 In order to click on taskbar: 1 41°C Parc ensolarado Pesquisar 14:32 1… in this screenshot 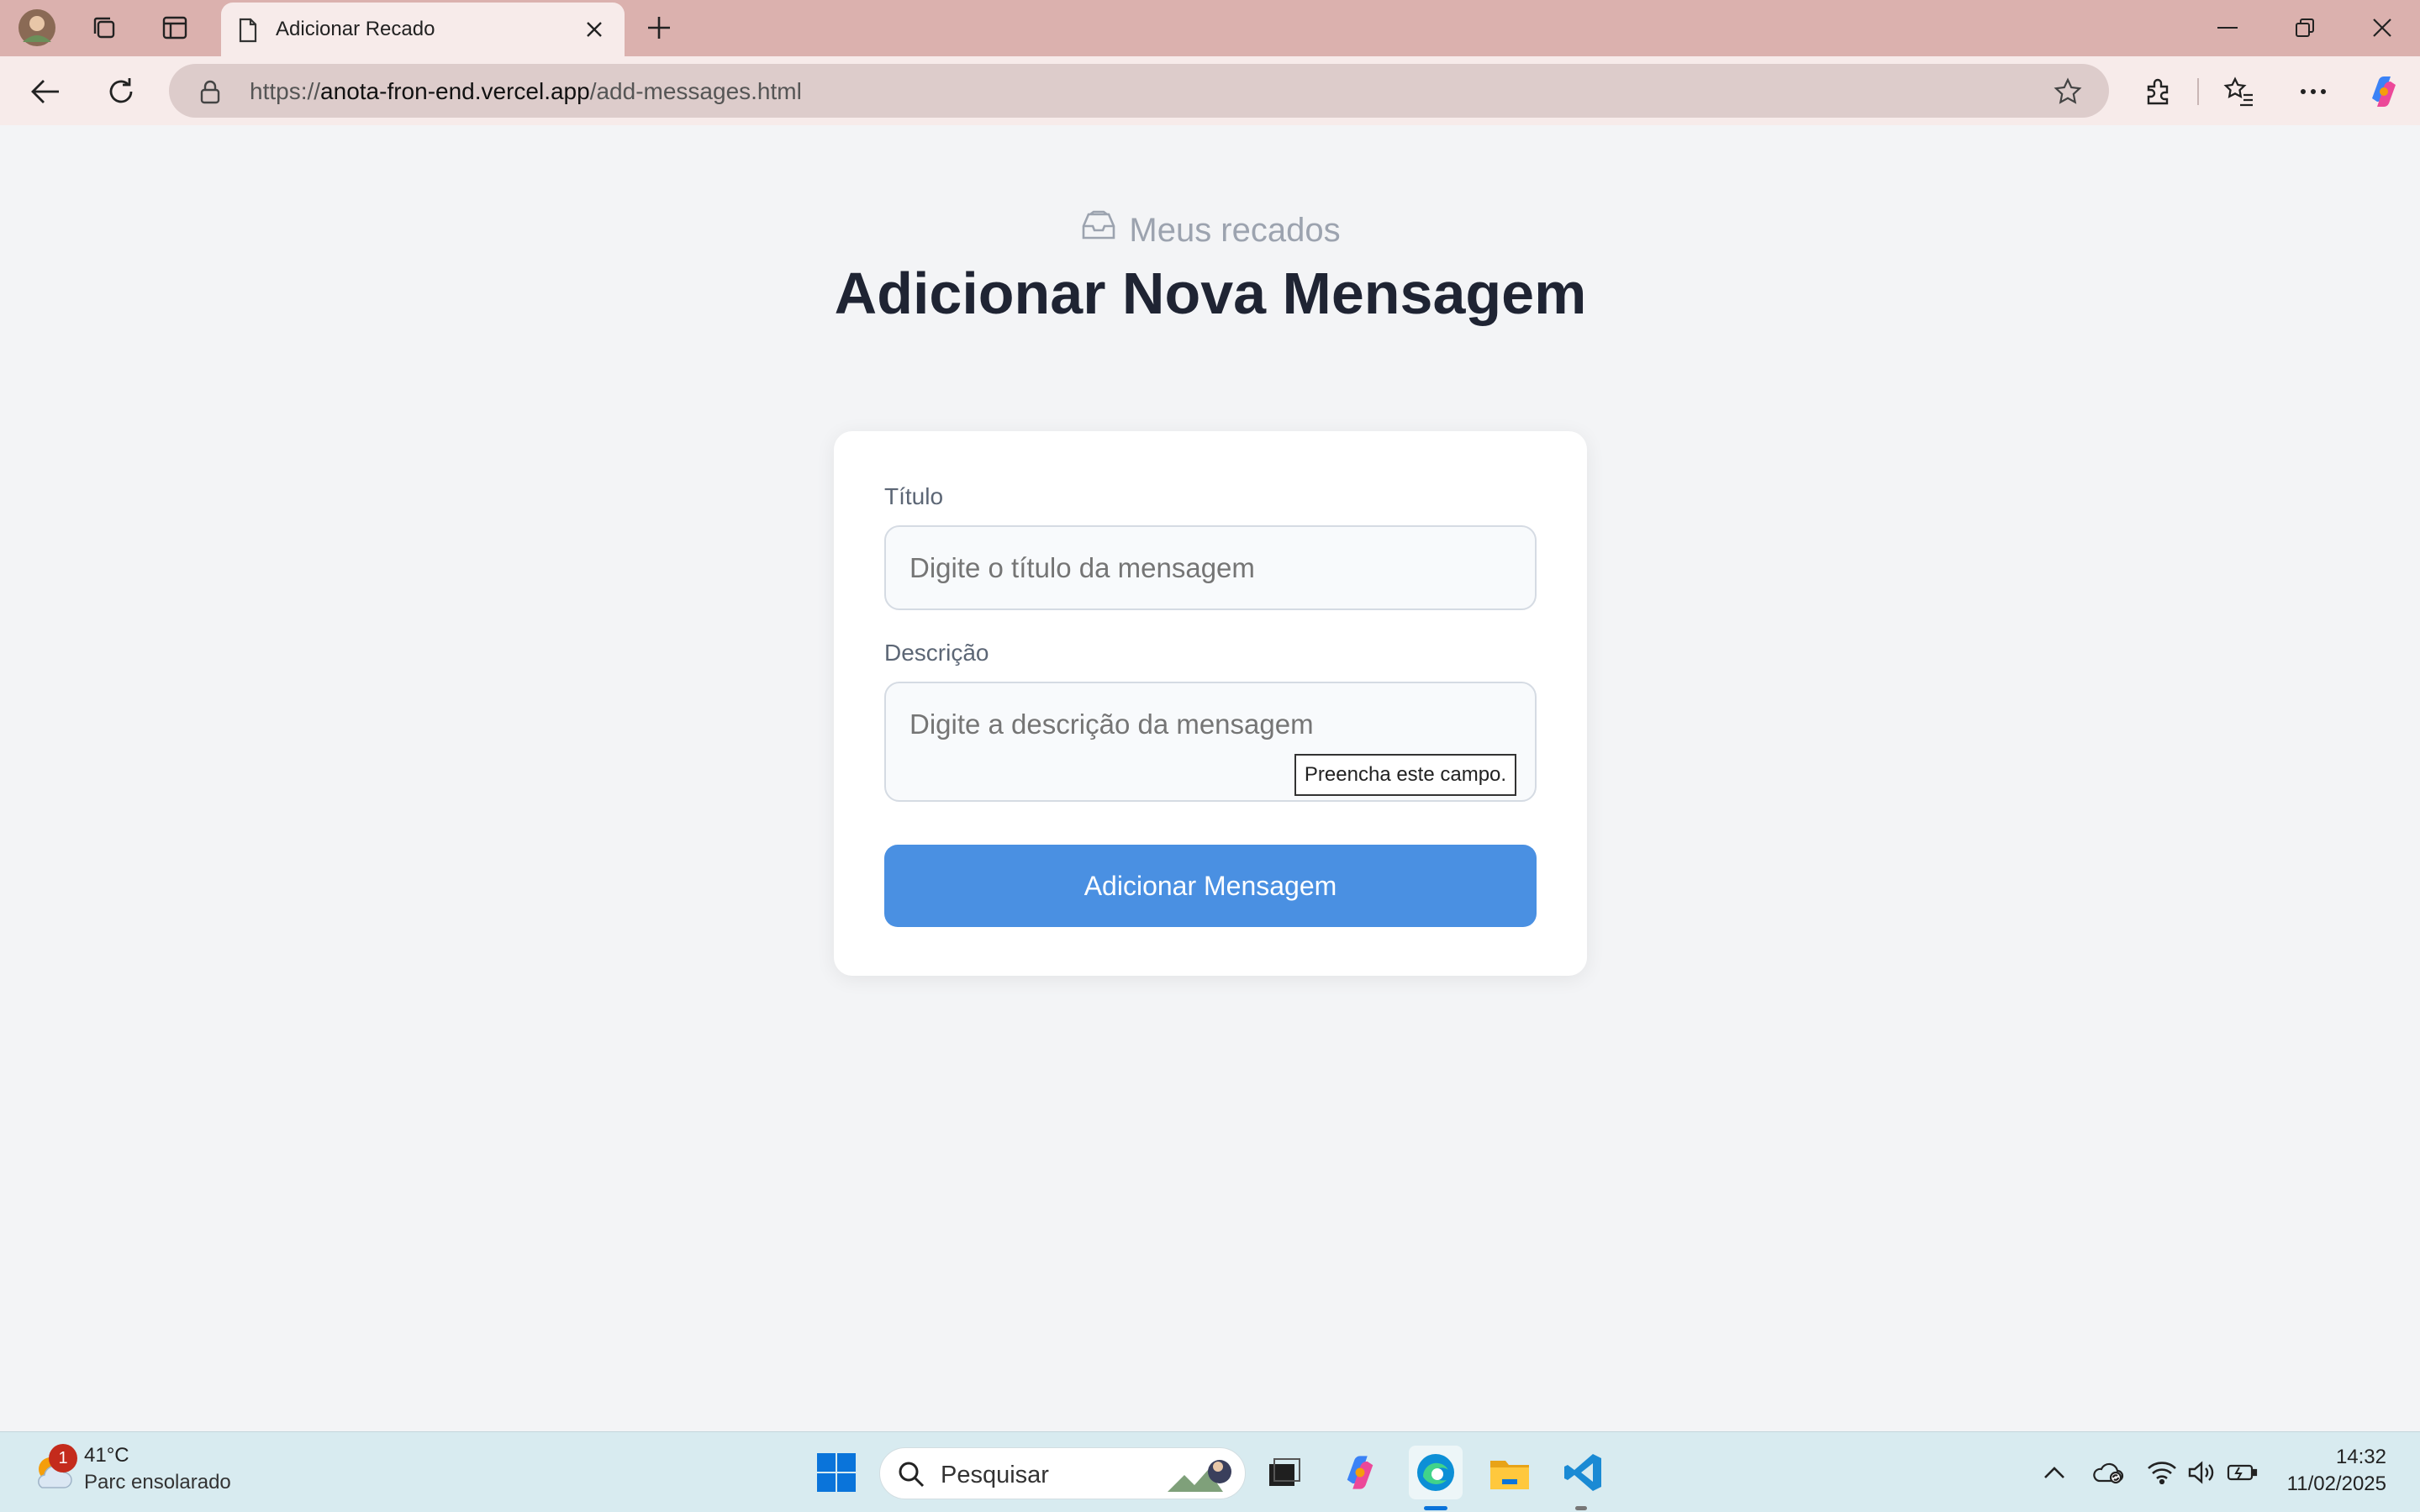, I will do `click(1210, 1471)`.